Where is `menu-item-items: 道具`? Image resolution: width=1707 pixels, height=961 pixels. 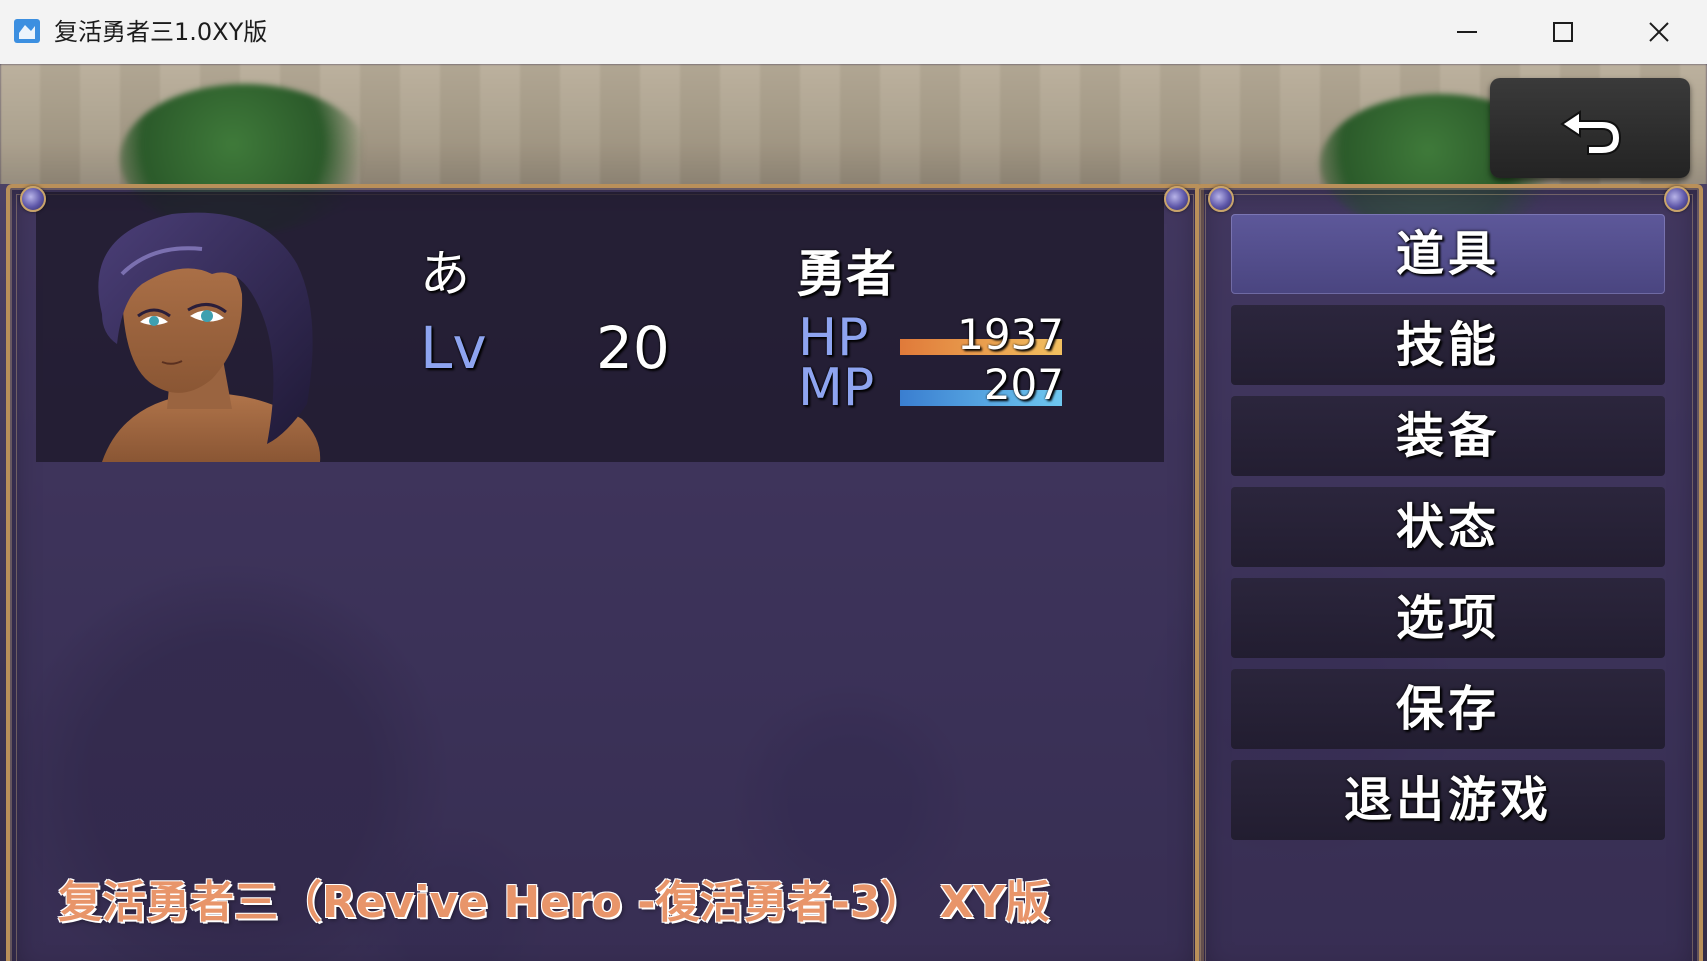
menu-item-items: 道具 is located at coordinates (1448, 254).